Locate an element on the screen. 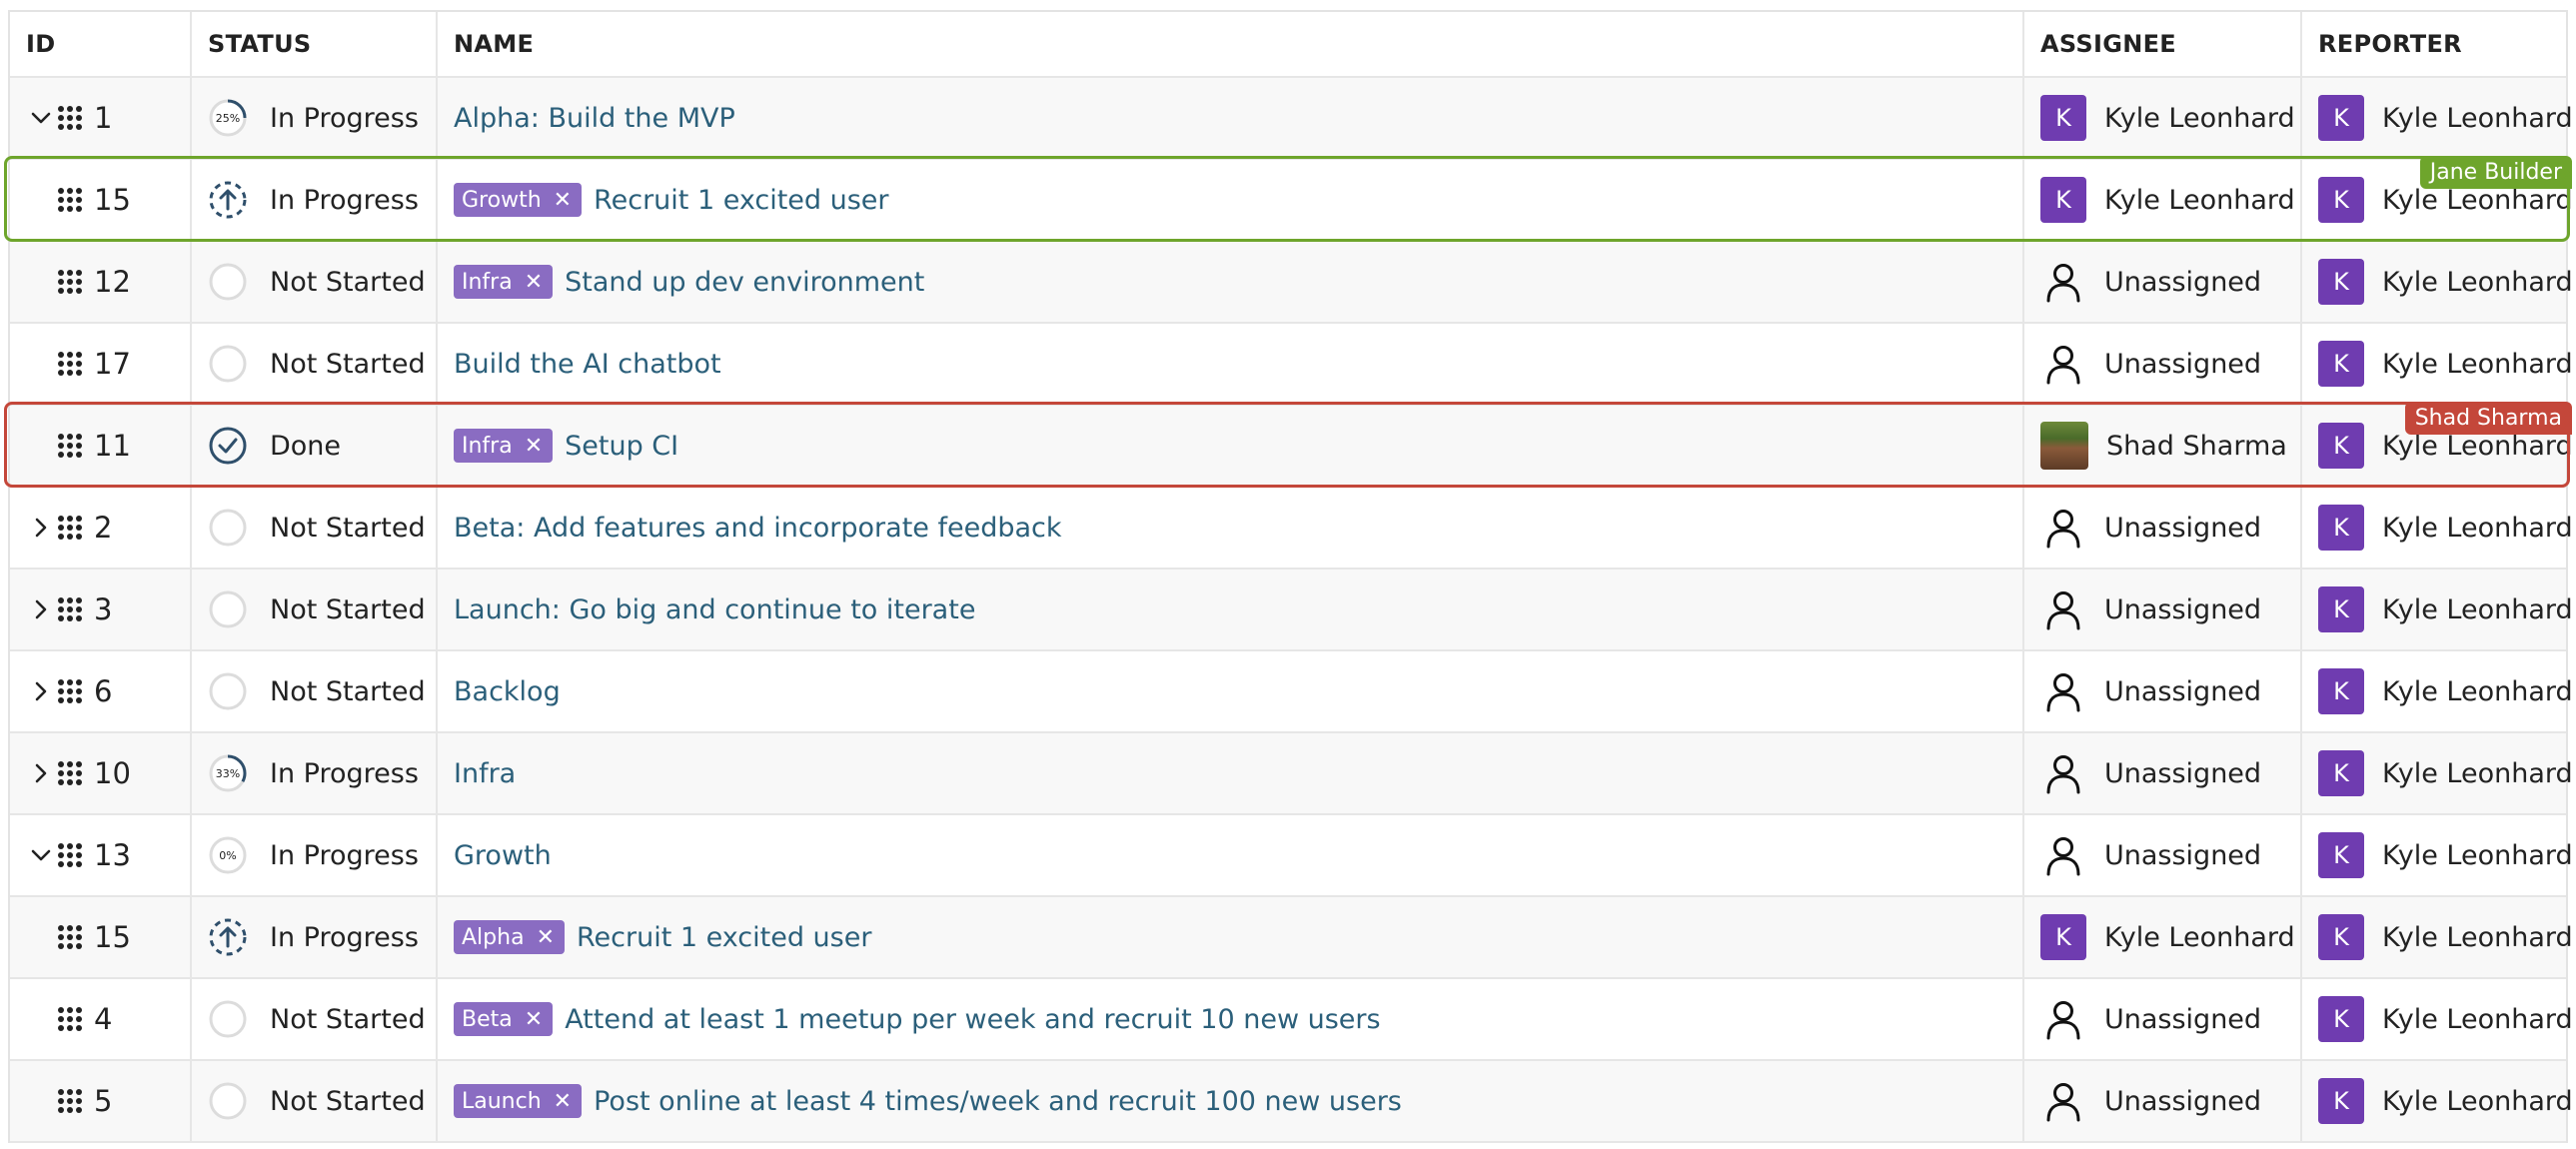 This screenshot has width=2576, height=1149. column-header-status: STATUS is located at coordinates (259, 44).